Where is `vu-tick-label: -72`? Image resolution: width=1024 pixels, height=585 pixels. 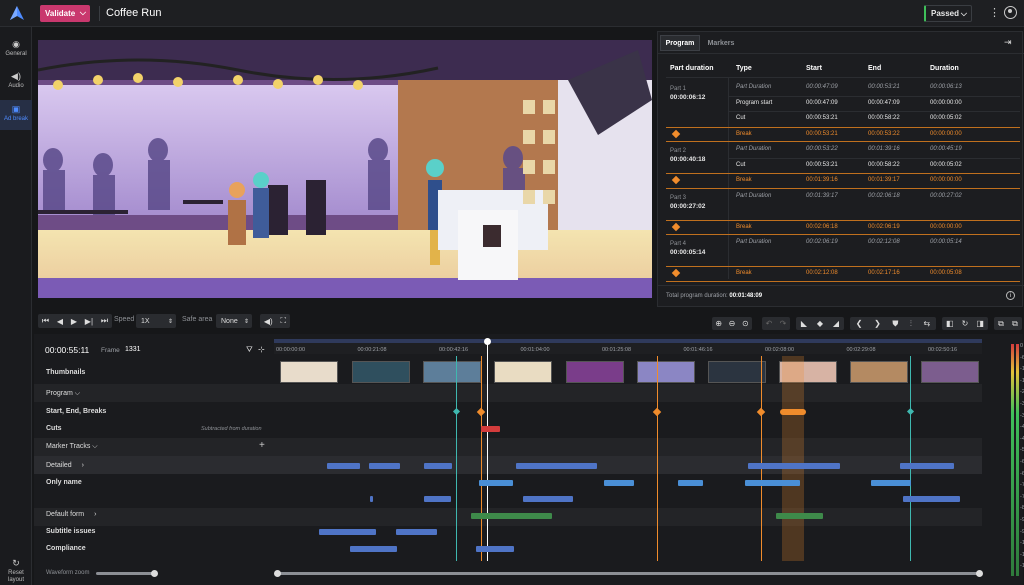 vu-tick-label: -72 is located at coordinates (1022, 485).